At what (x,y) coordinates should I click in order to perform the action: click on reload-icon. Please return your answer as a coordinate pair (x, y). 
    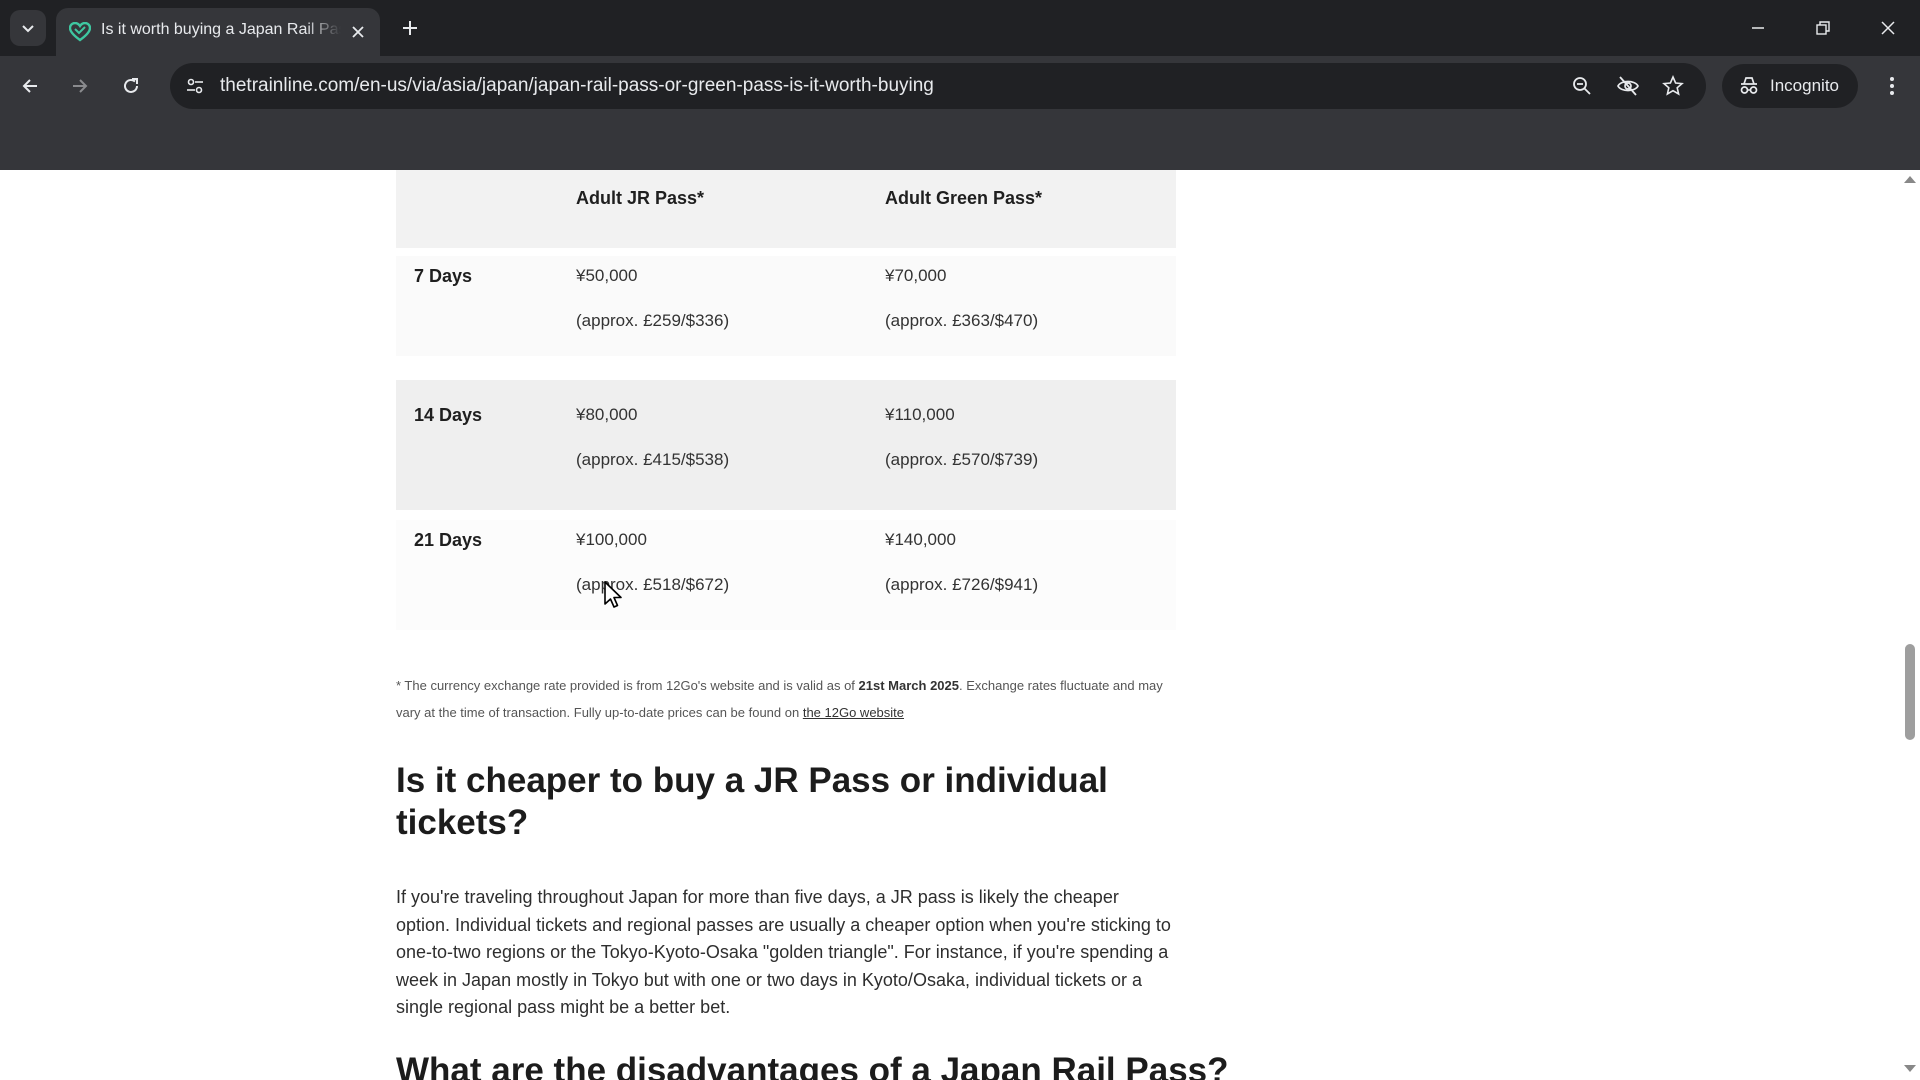
    Looking at the image, I should click on (131, 85).